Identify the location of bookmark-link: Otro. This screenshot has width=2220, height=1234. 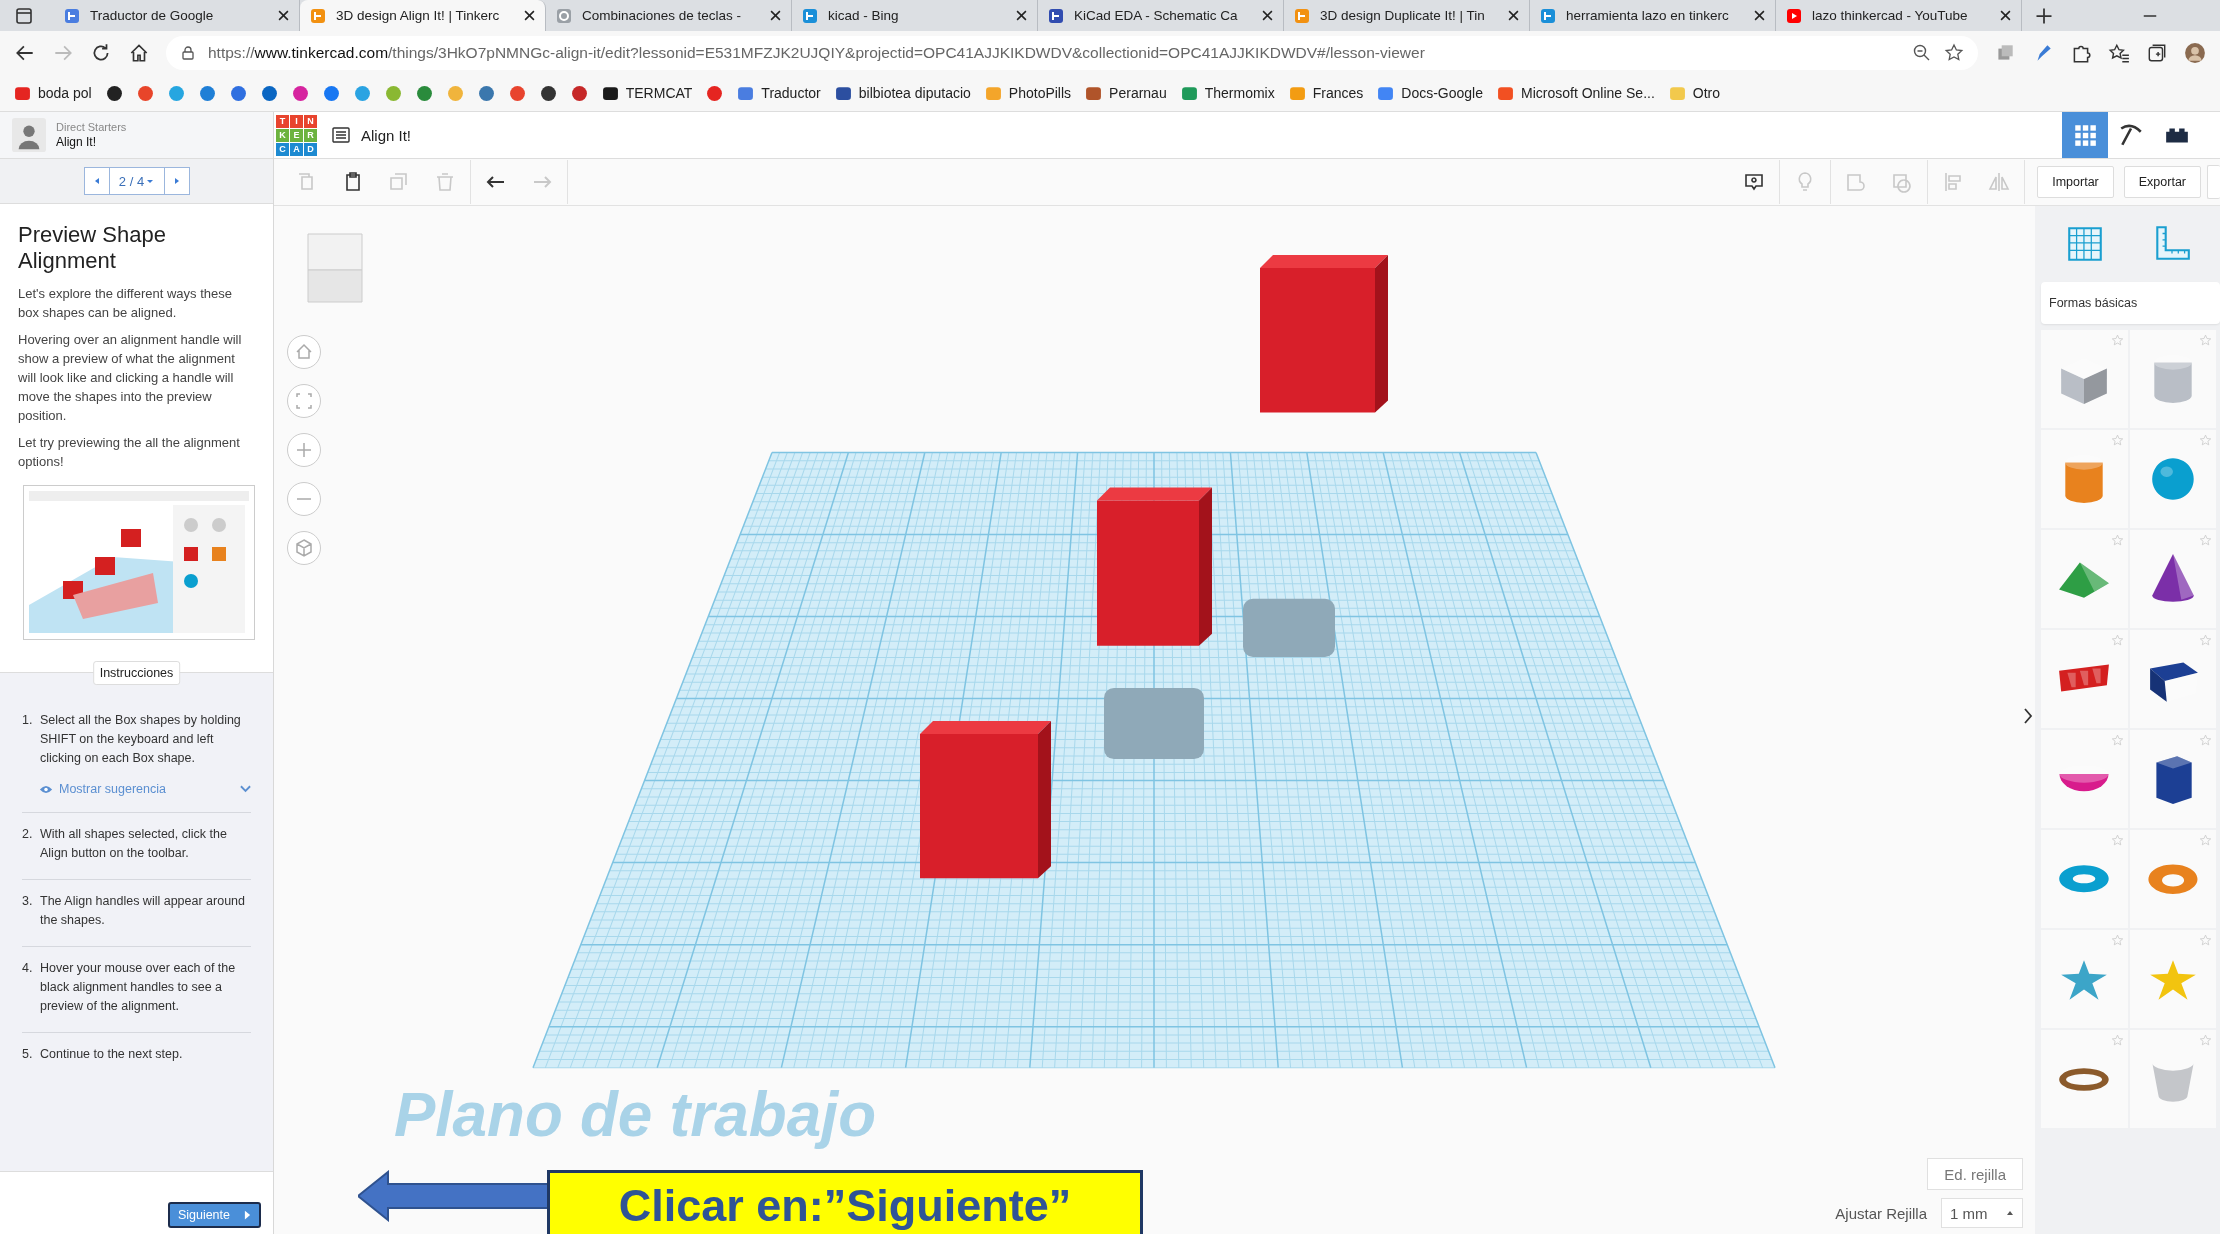
(1694, 93).